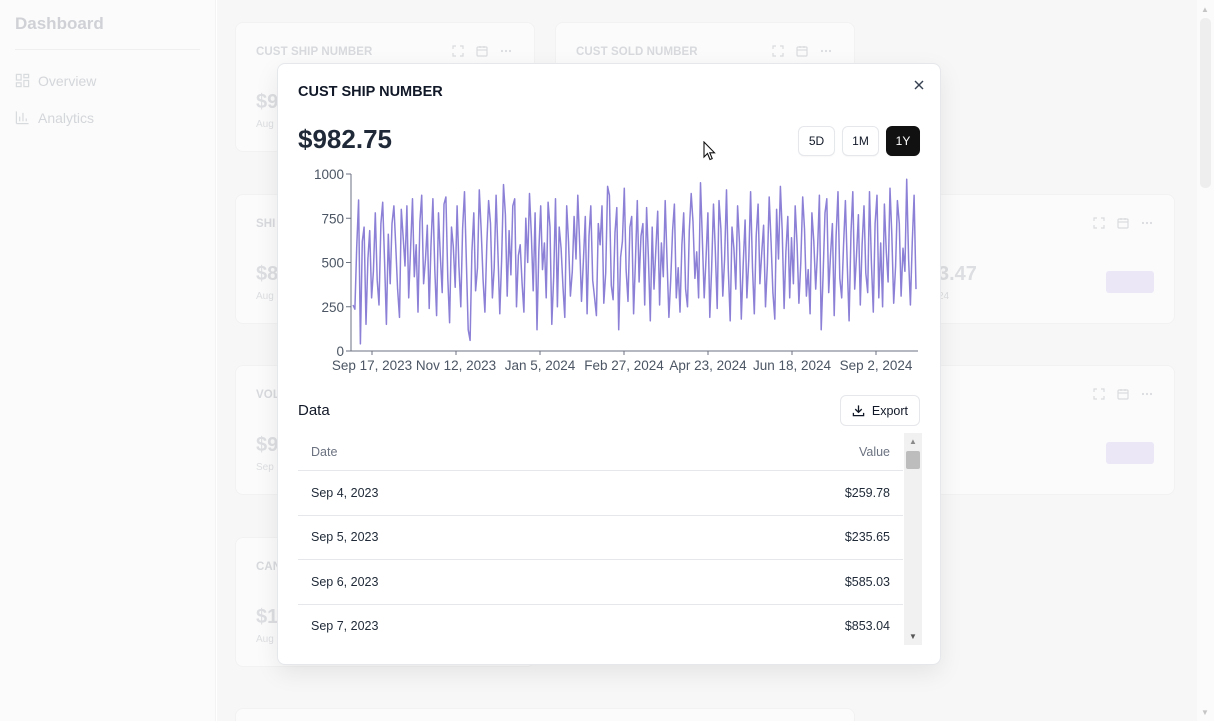 Image resolution: width=1214 pixels, height=721 pixels. Describe the element at coordinates (867, 581) in the screenshot. I see `cell-value: $585.03` at that location.